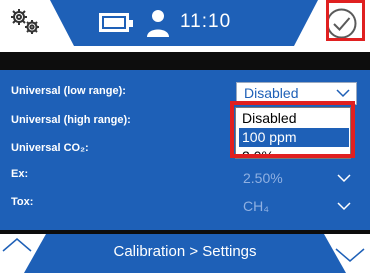 The image size is (370, 273). I want to click on select-value: CH₄, so click(256, 206).